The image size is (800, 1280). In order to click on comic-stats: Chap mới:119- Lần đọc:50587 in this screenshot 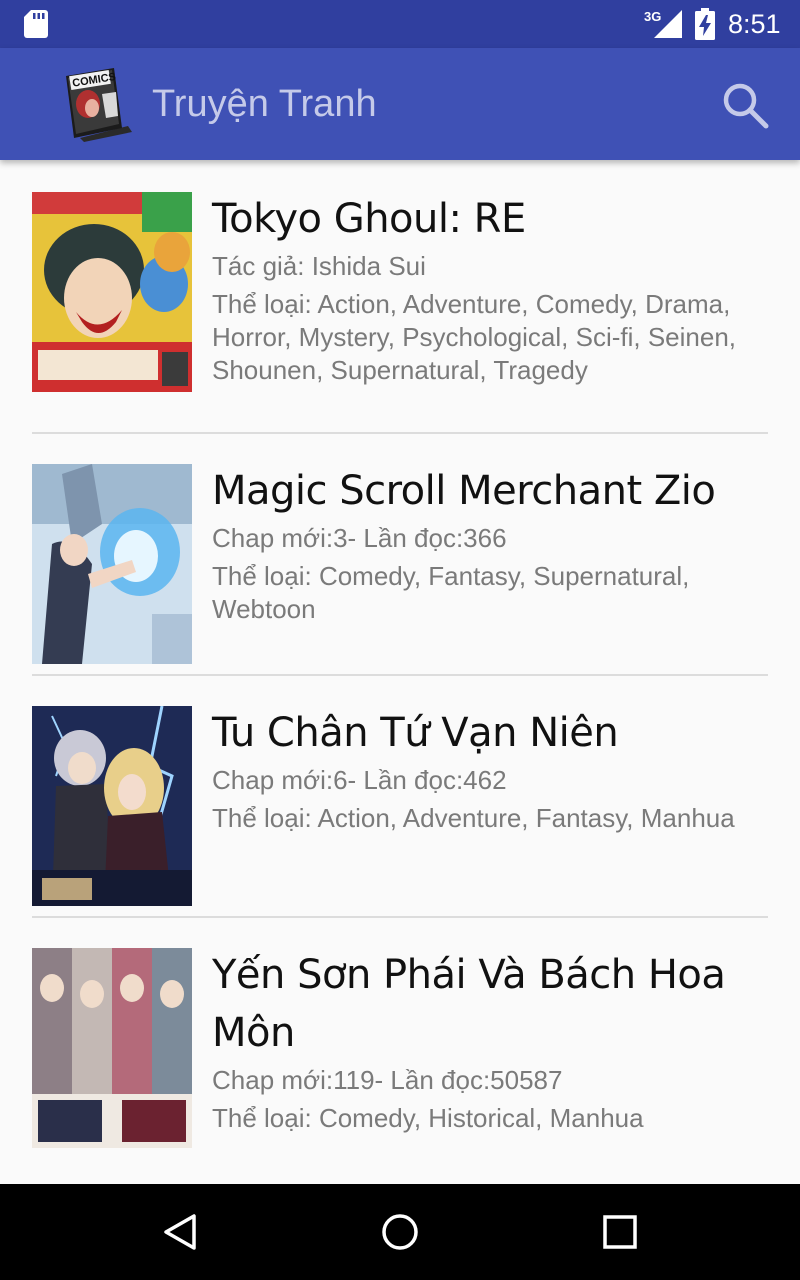, I will do `click(387, 1080)`.